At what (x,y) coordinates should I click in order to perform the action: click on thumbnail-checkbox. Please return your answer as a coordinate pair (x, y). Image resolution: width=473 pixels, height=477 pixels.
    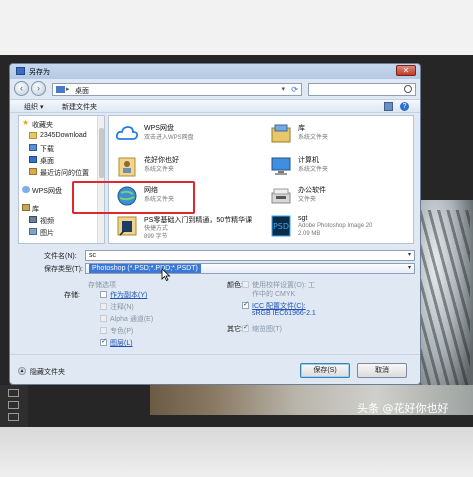
    Looking at the image, I should click on (245, 327).